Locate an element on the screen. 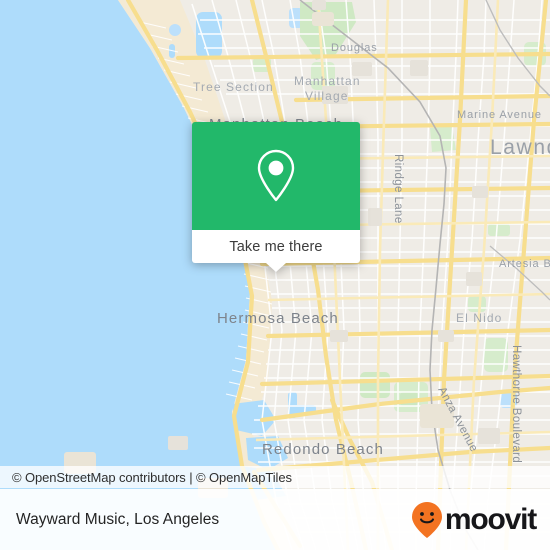 The image size is (550, 550). popup-pointer-tail is located at coordinates (276, 267).